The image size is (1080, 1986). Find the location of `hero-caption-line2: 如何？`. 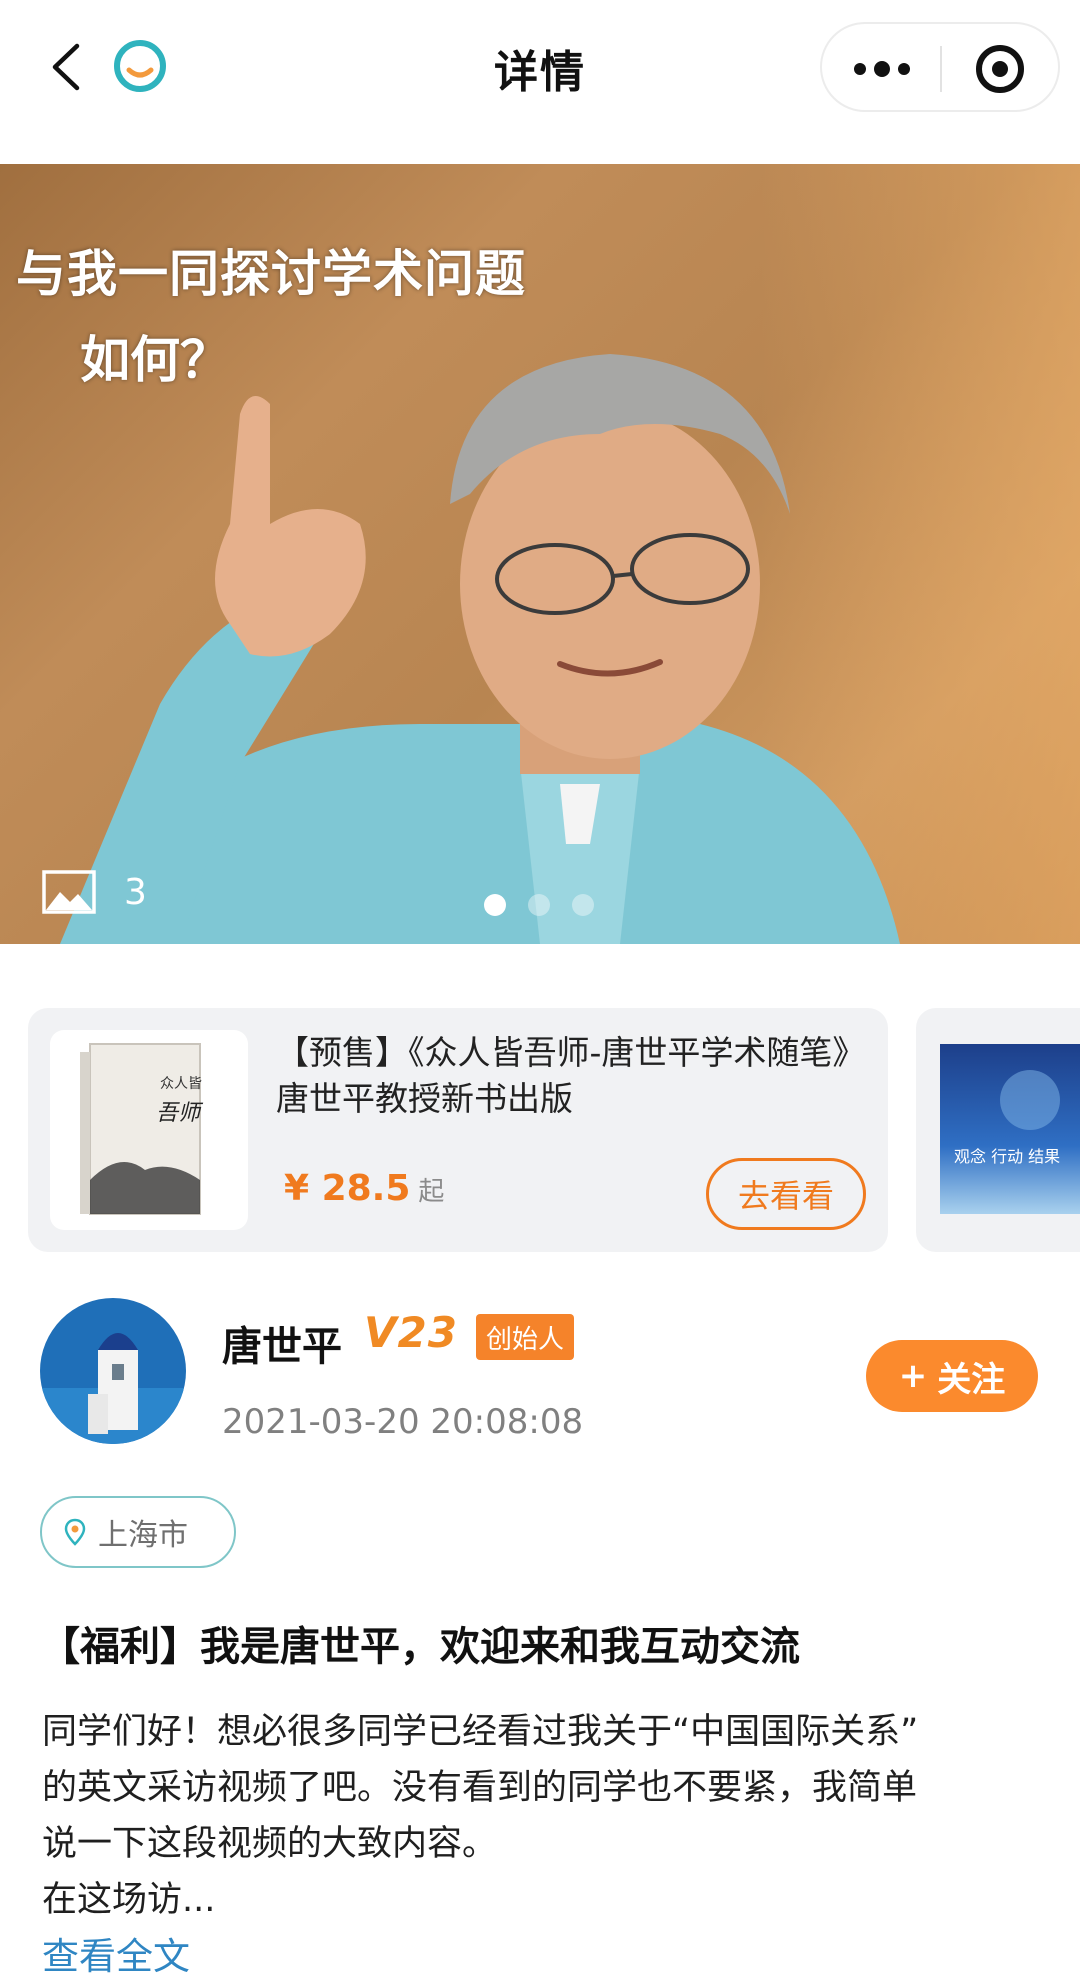

hero-caption-line2: 如何？ is located at coordinates (155, 360).